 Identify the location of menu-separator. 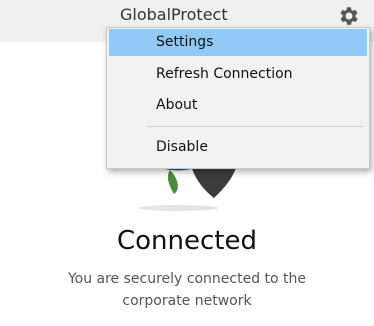
(255, 126).